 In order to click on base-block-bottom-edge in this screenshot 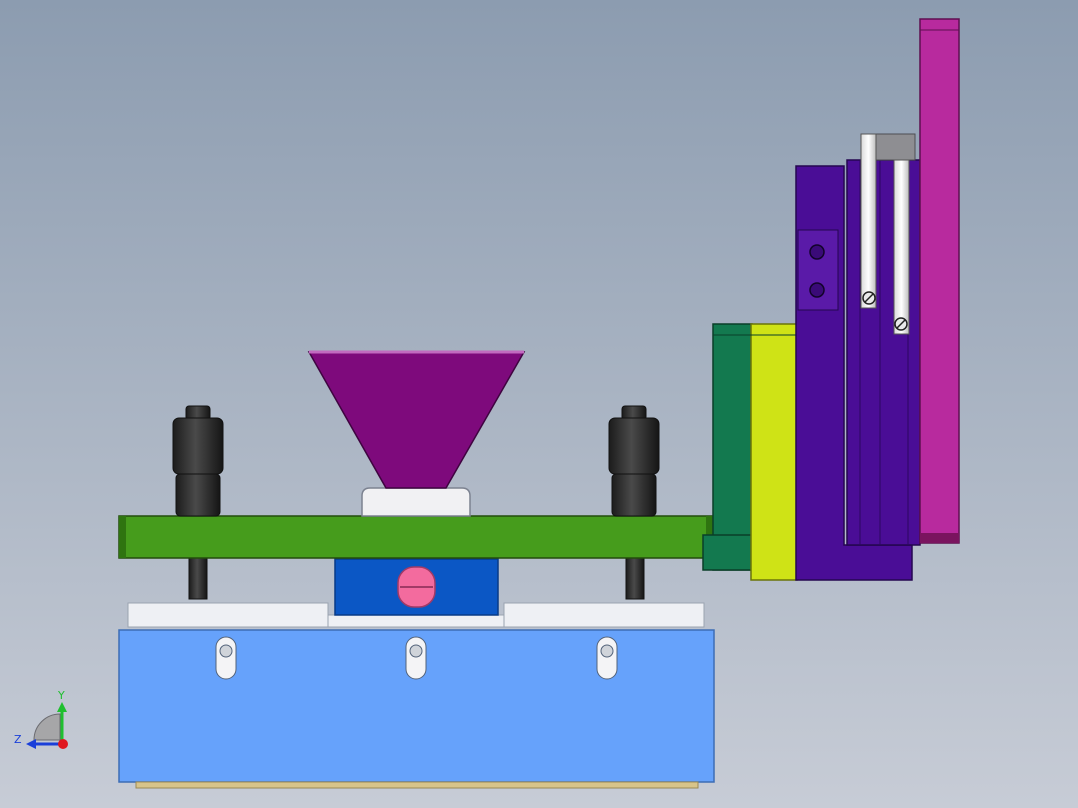, I will do `click(417, 785)`.